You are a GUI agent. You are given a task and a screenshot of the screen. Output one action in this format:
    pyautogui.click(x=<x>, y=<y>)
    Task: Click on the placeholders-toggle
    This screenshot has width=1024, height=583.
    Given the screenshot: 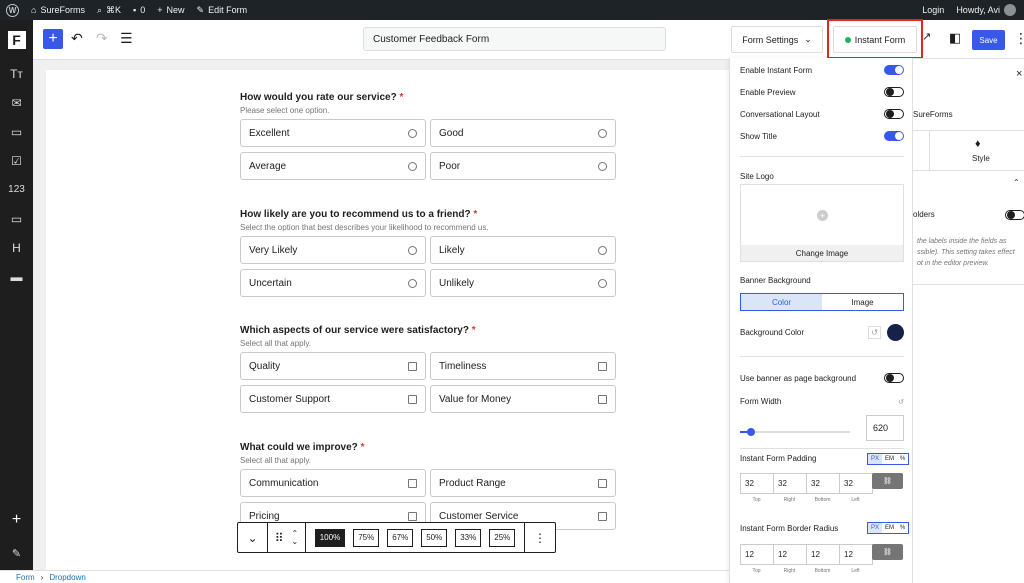 What is the action you would take?
    pyautogui.click(x=1014, y=215)
    